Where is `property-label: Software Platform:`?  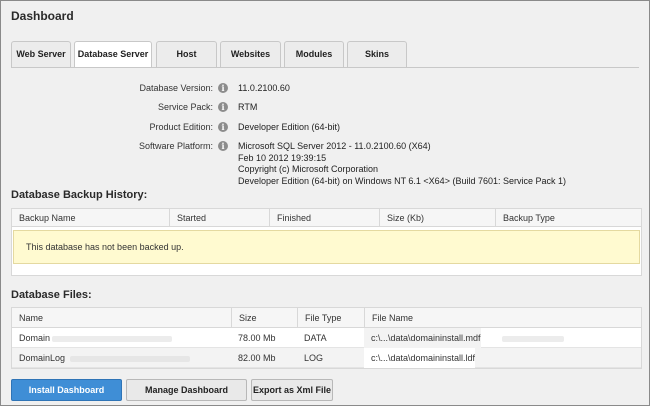 property-label: Software Platform: is located at coordinates (175, 146).